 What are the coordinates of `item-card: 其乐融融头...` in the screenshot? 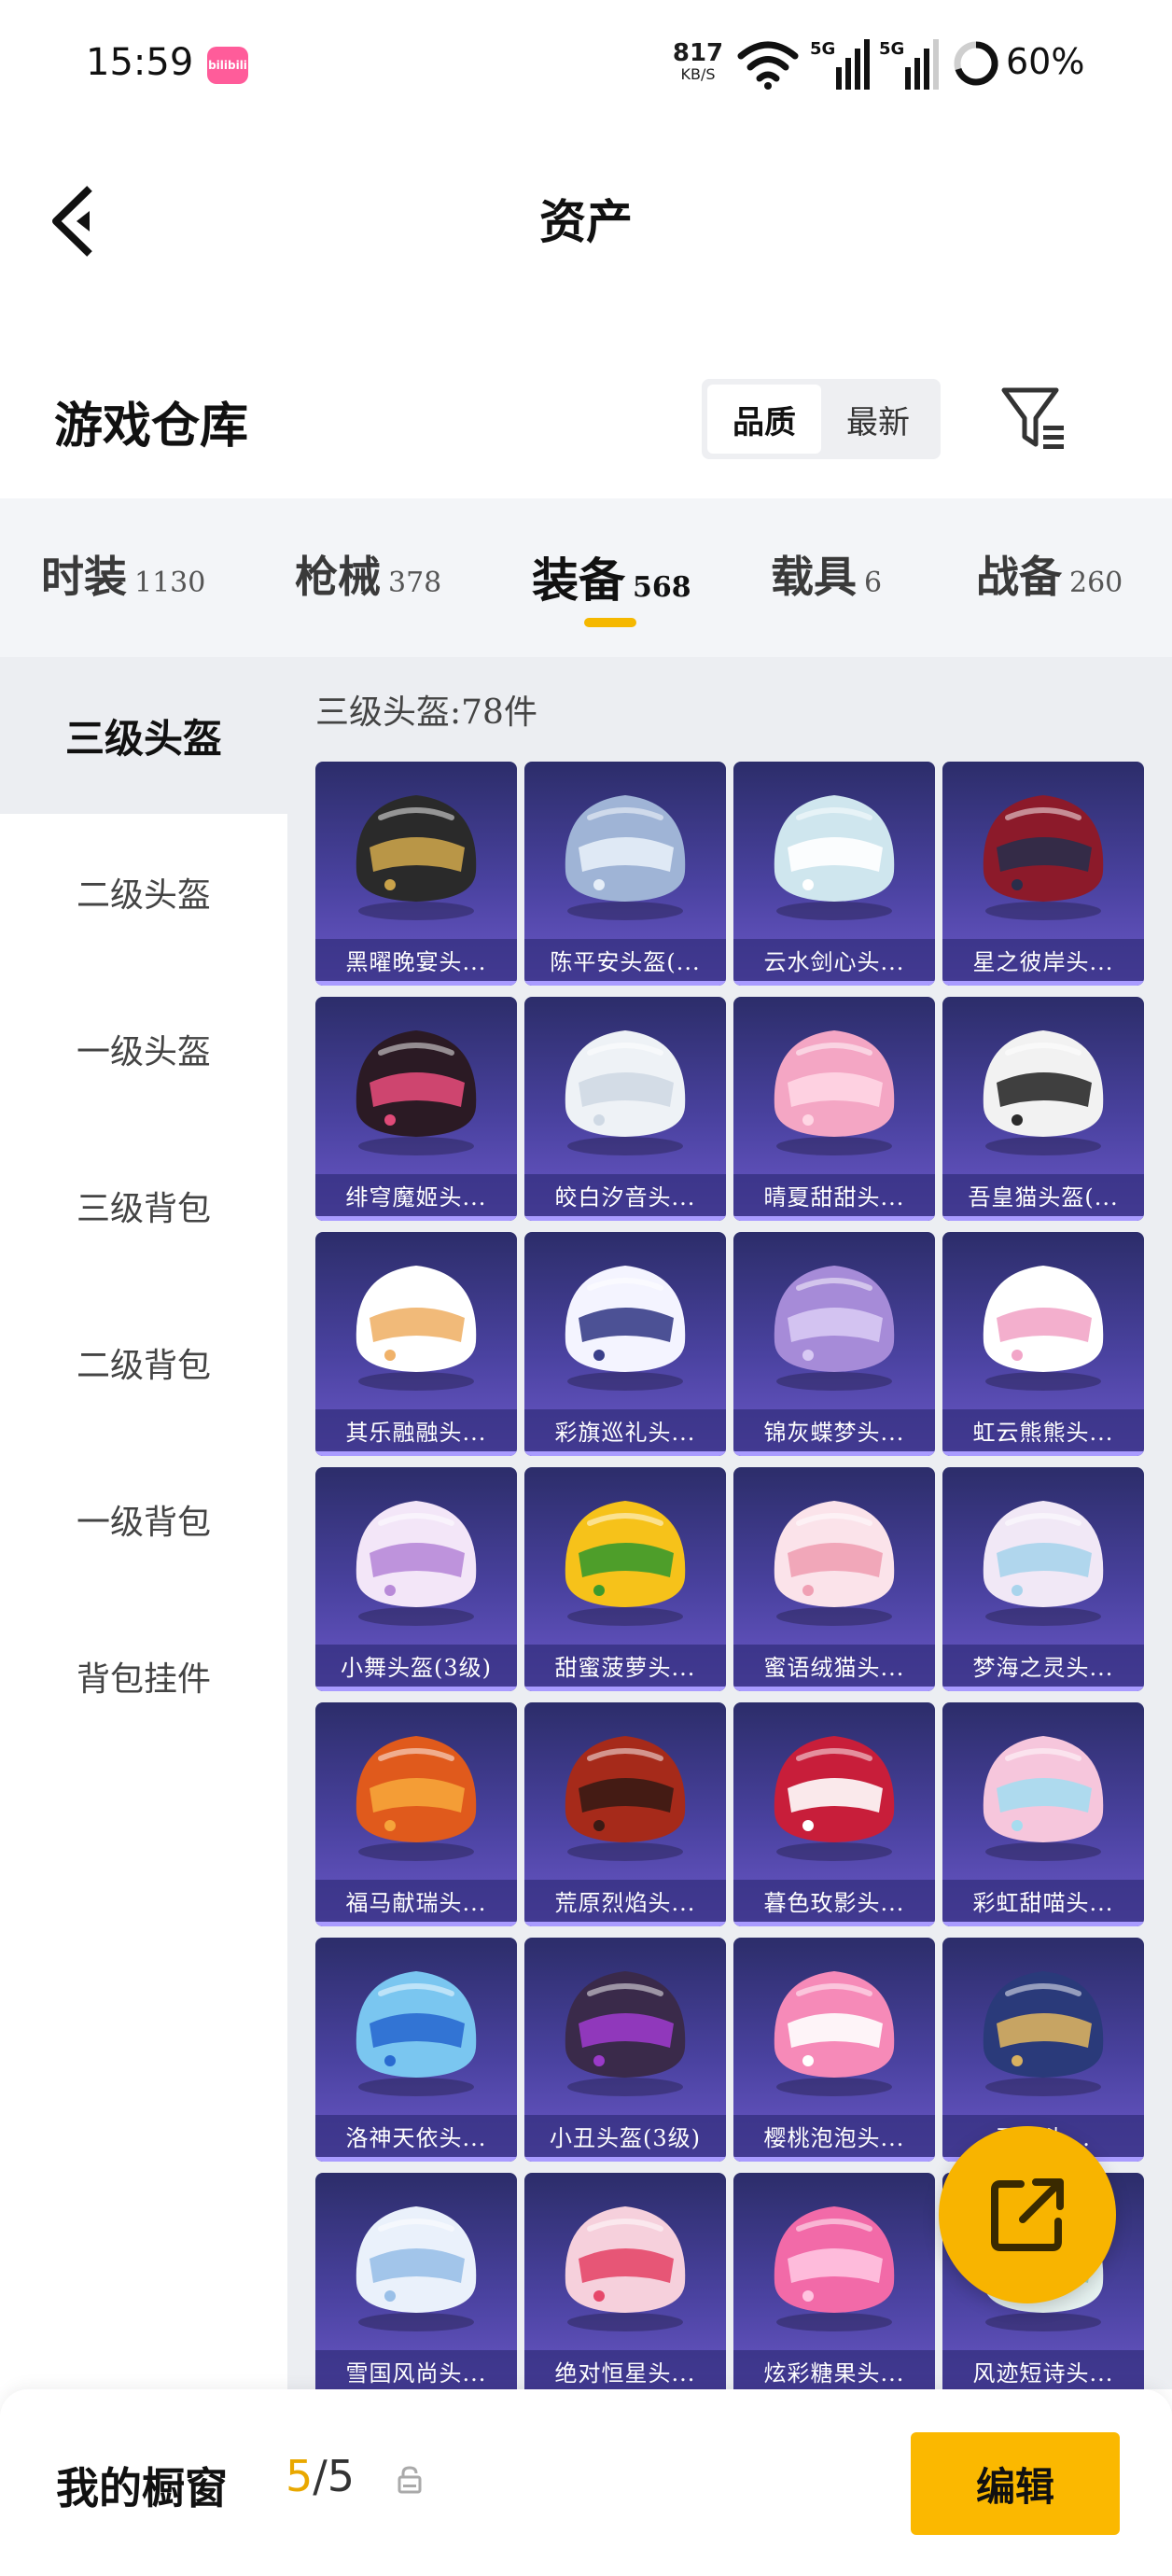 It's located at (416, 1344).